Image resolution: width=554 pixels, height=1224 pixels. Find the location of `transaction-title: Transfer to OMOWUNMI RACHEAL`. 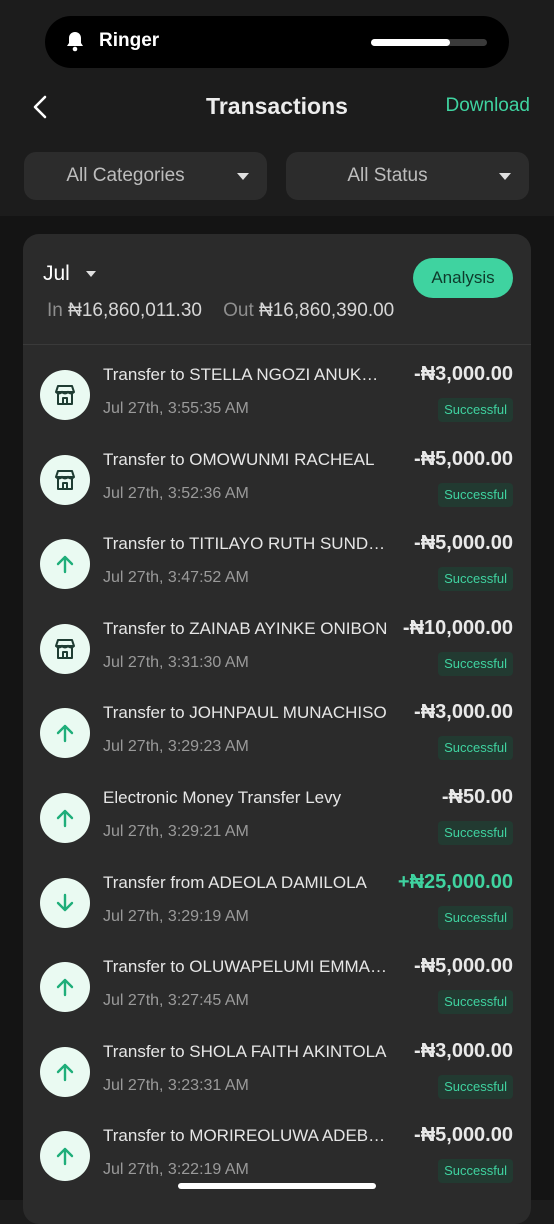

transaction-title: Transfer to OMOWUNMI RACHEAL is located at coordinates (239, 459).